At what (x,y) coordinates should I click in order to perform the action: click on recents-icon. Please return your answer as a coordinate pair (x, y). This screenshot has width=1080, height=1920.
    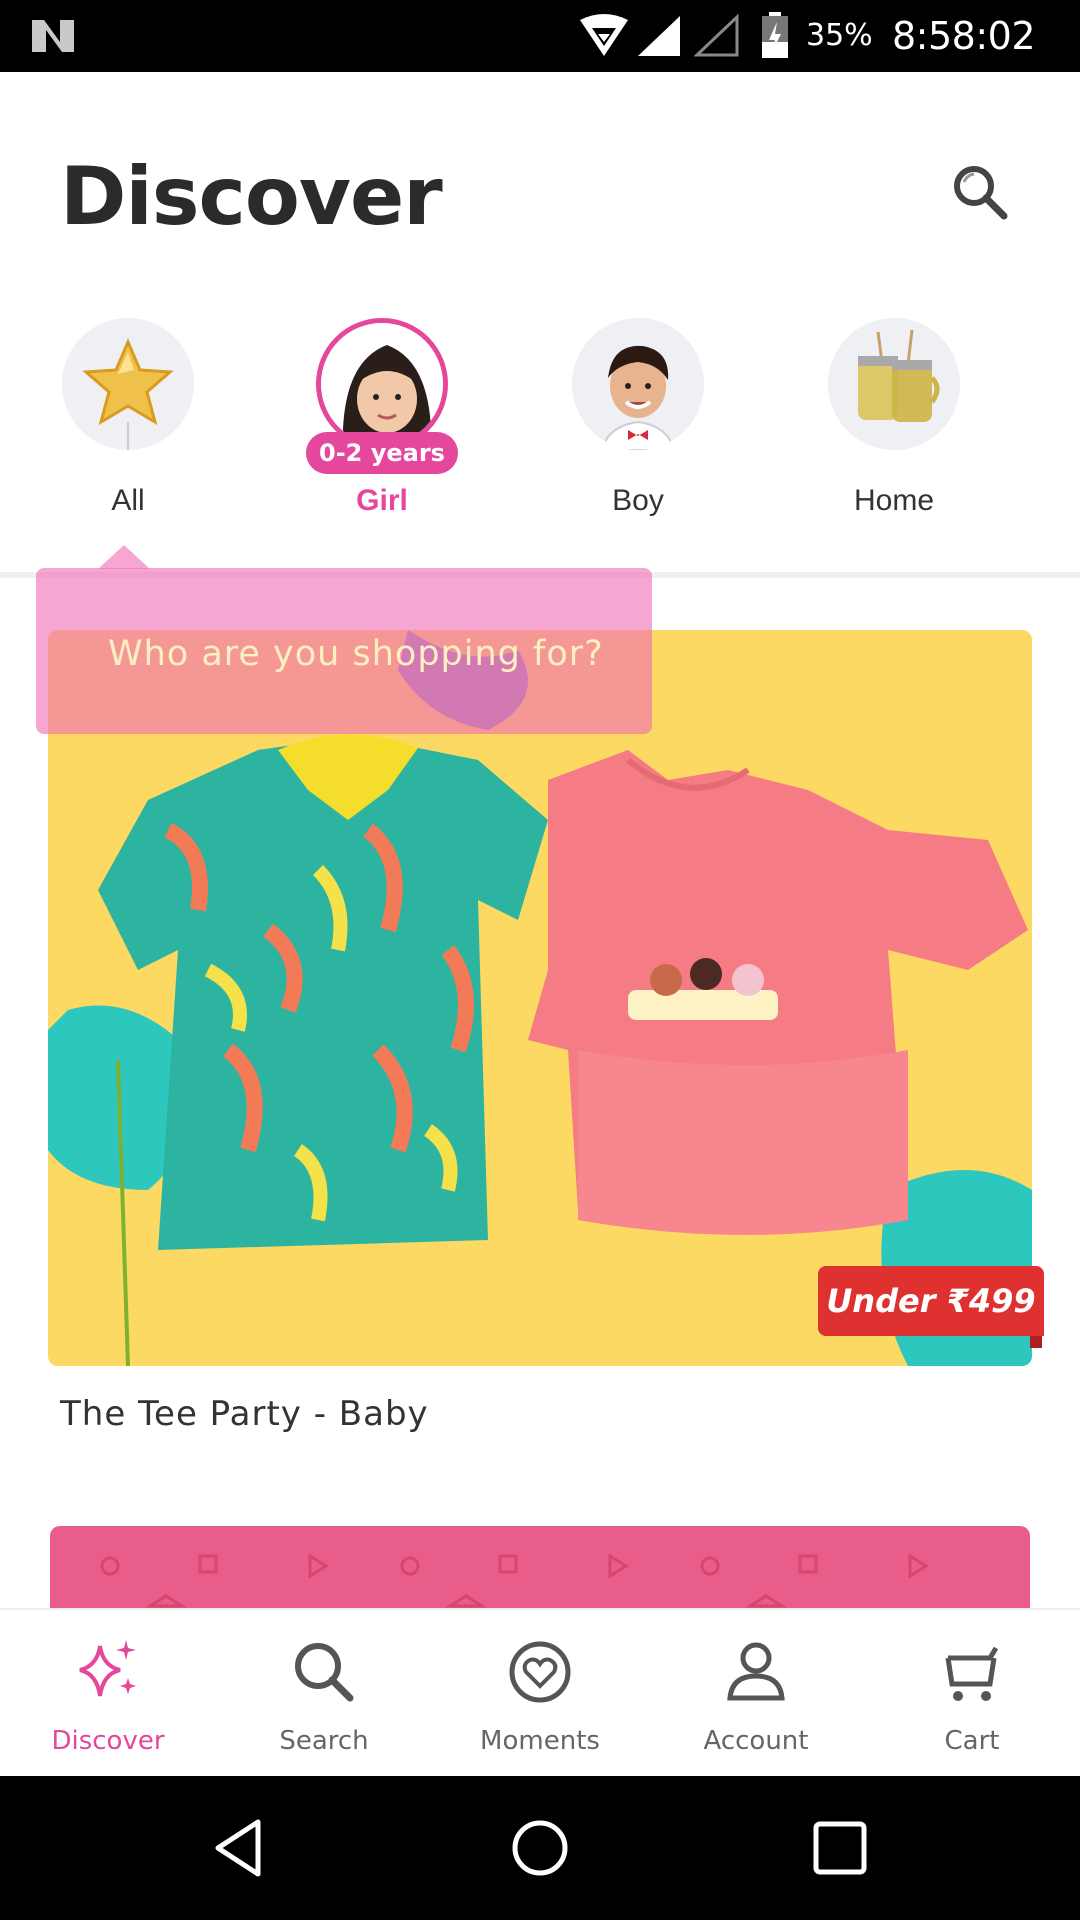
    Looking at the image, I should click on (840, 1848).